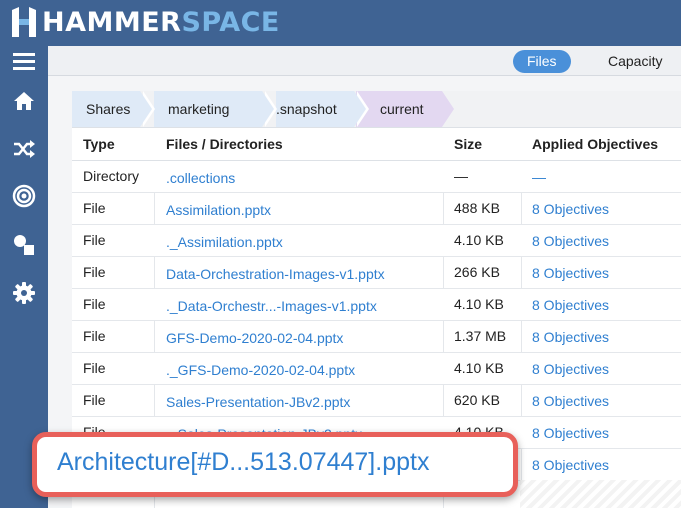  What do you see at coordinates (364, 61) in the screenshot?
I see `view-tabs-bar: Files Capacity` at bounding box center [364, 61].